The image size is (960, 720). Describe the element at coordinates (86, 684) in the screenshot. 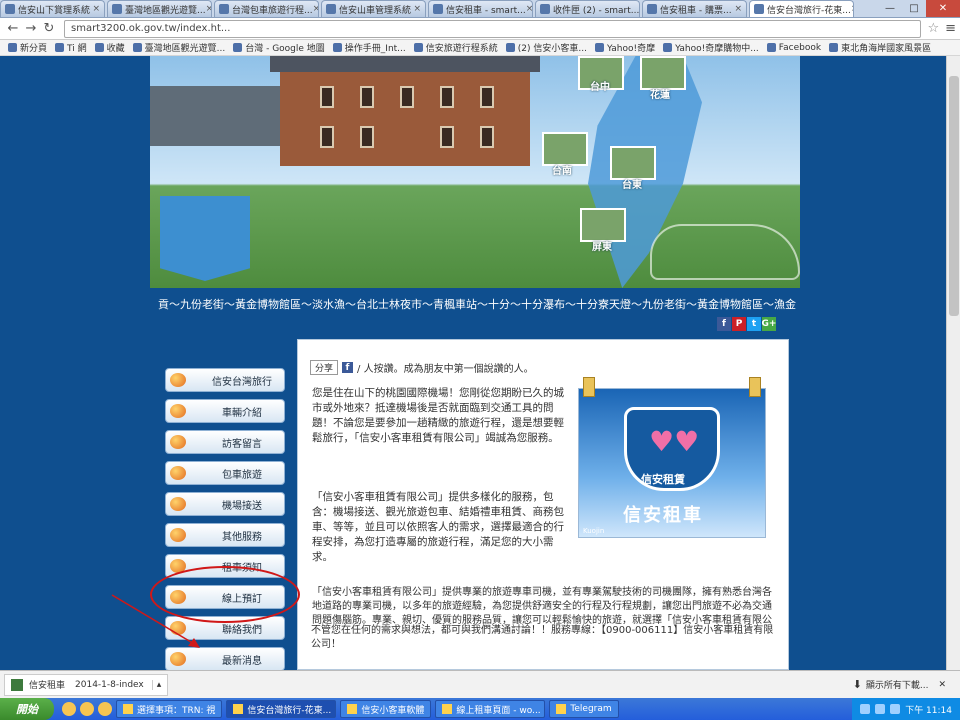

I see `download-item: 信安租車 2014-1-8-index ▴` at that location.